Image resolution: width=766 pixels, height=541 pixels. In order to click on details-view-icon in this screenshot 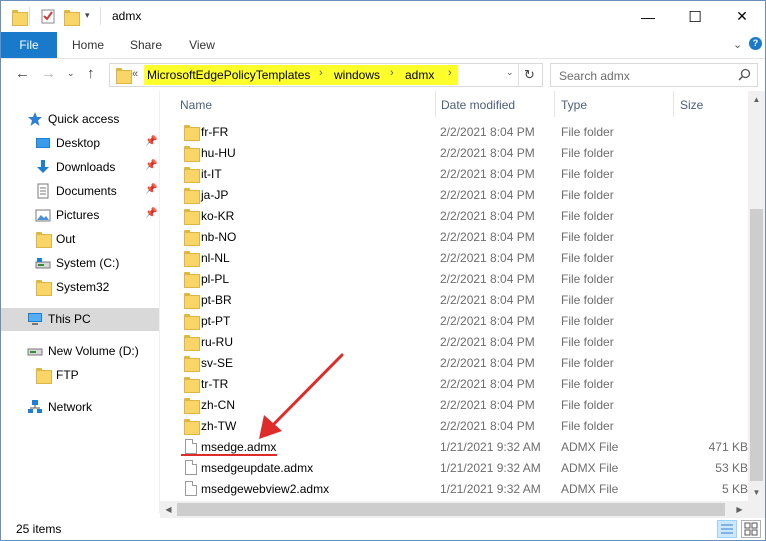, I will do `click(727, 529)`.